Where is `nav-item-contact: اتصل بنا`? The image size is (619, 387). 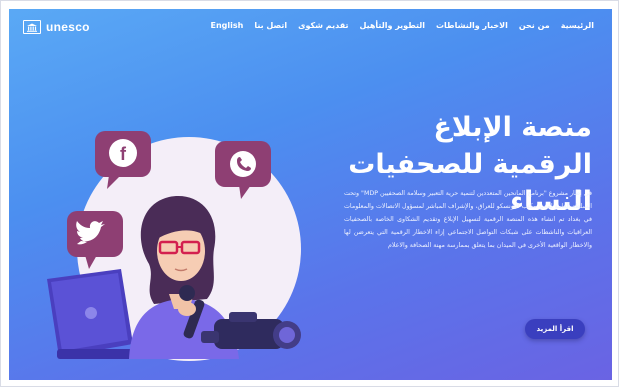
nav-item-contact: اتصل بنا is located at coordinates (270, 25).